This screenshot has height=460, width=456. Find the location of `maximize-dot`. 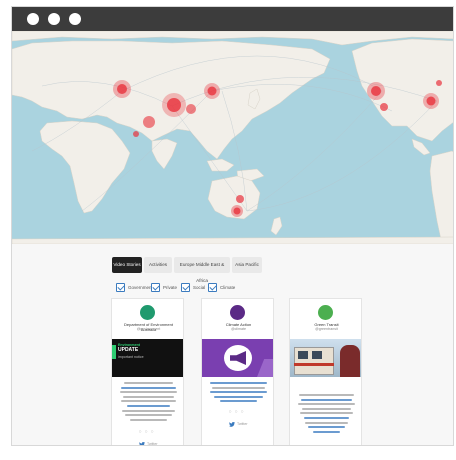

maximize-dot is located at coordinates (75, 19).